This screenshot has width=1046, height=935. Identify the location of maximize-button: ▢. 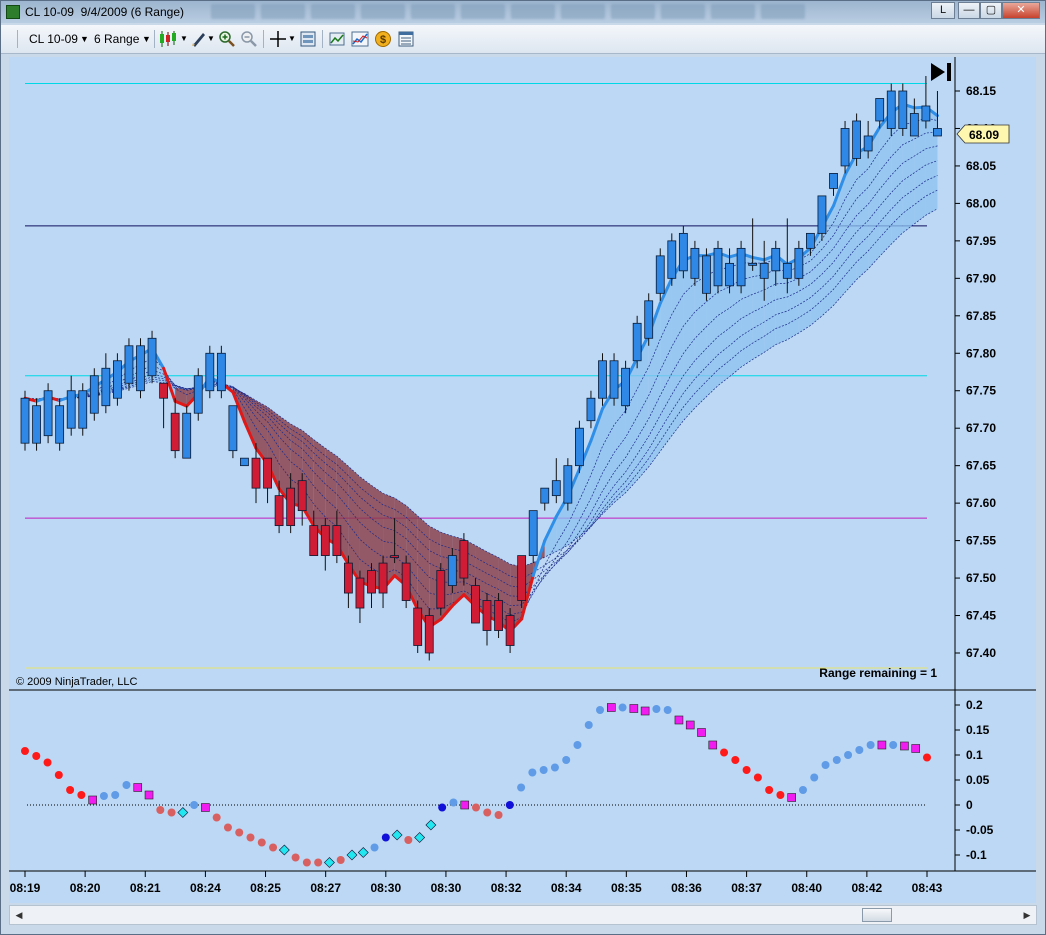
(991, 10).